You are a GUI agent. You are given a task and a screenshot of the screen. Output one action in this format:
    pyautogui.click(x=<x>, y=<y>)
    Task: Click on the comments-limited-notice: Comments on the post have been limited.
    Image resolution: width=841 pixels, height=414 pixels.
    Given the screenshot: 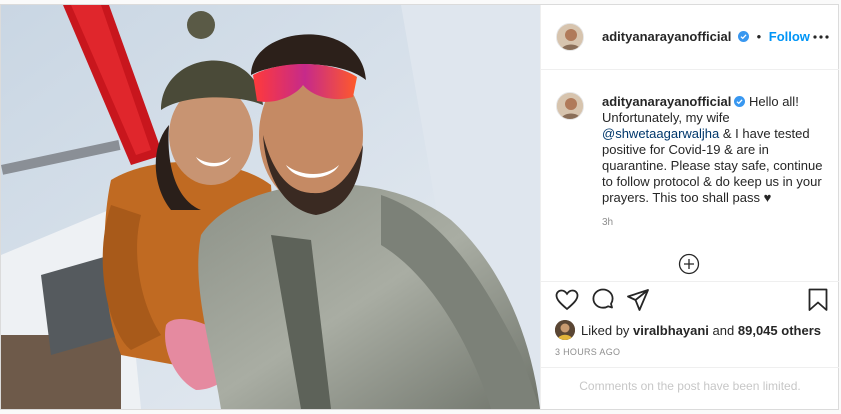 What is the action you would take?
    pyautogui.click(x=690, y=386)
    